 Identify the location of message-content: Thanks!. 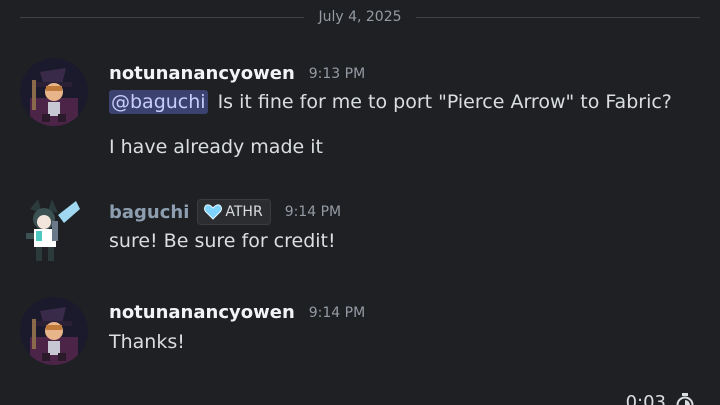
(147, 342).